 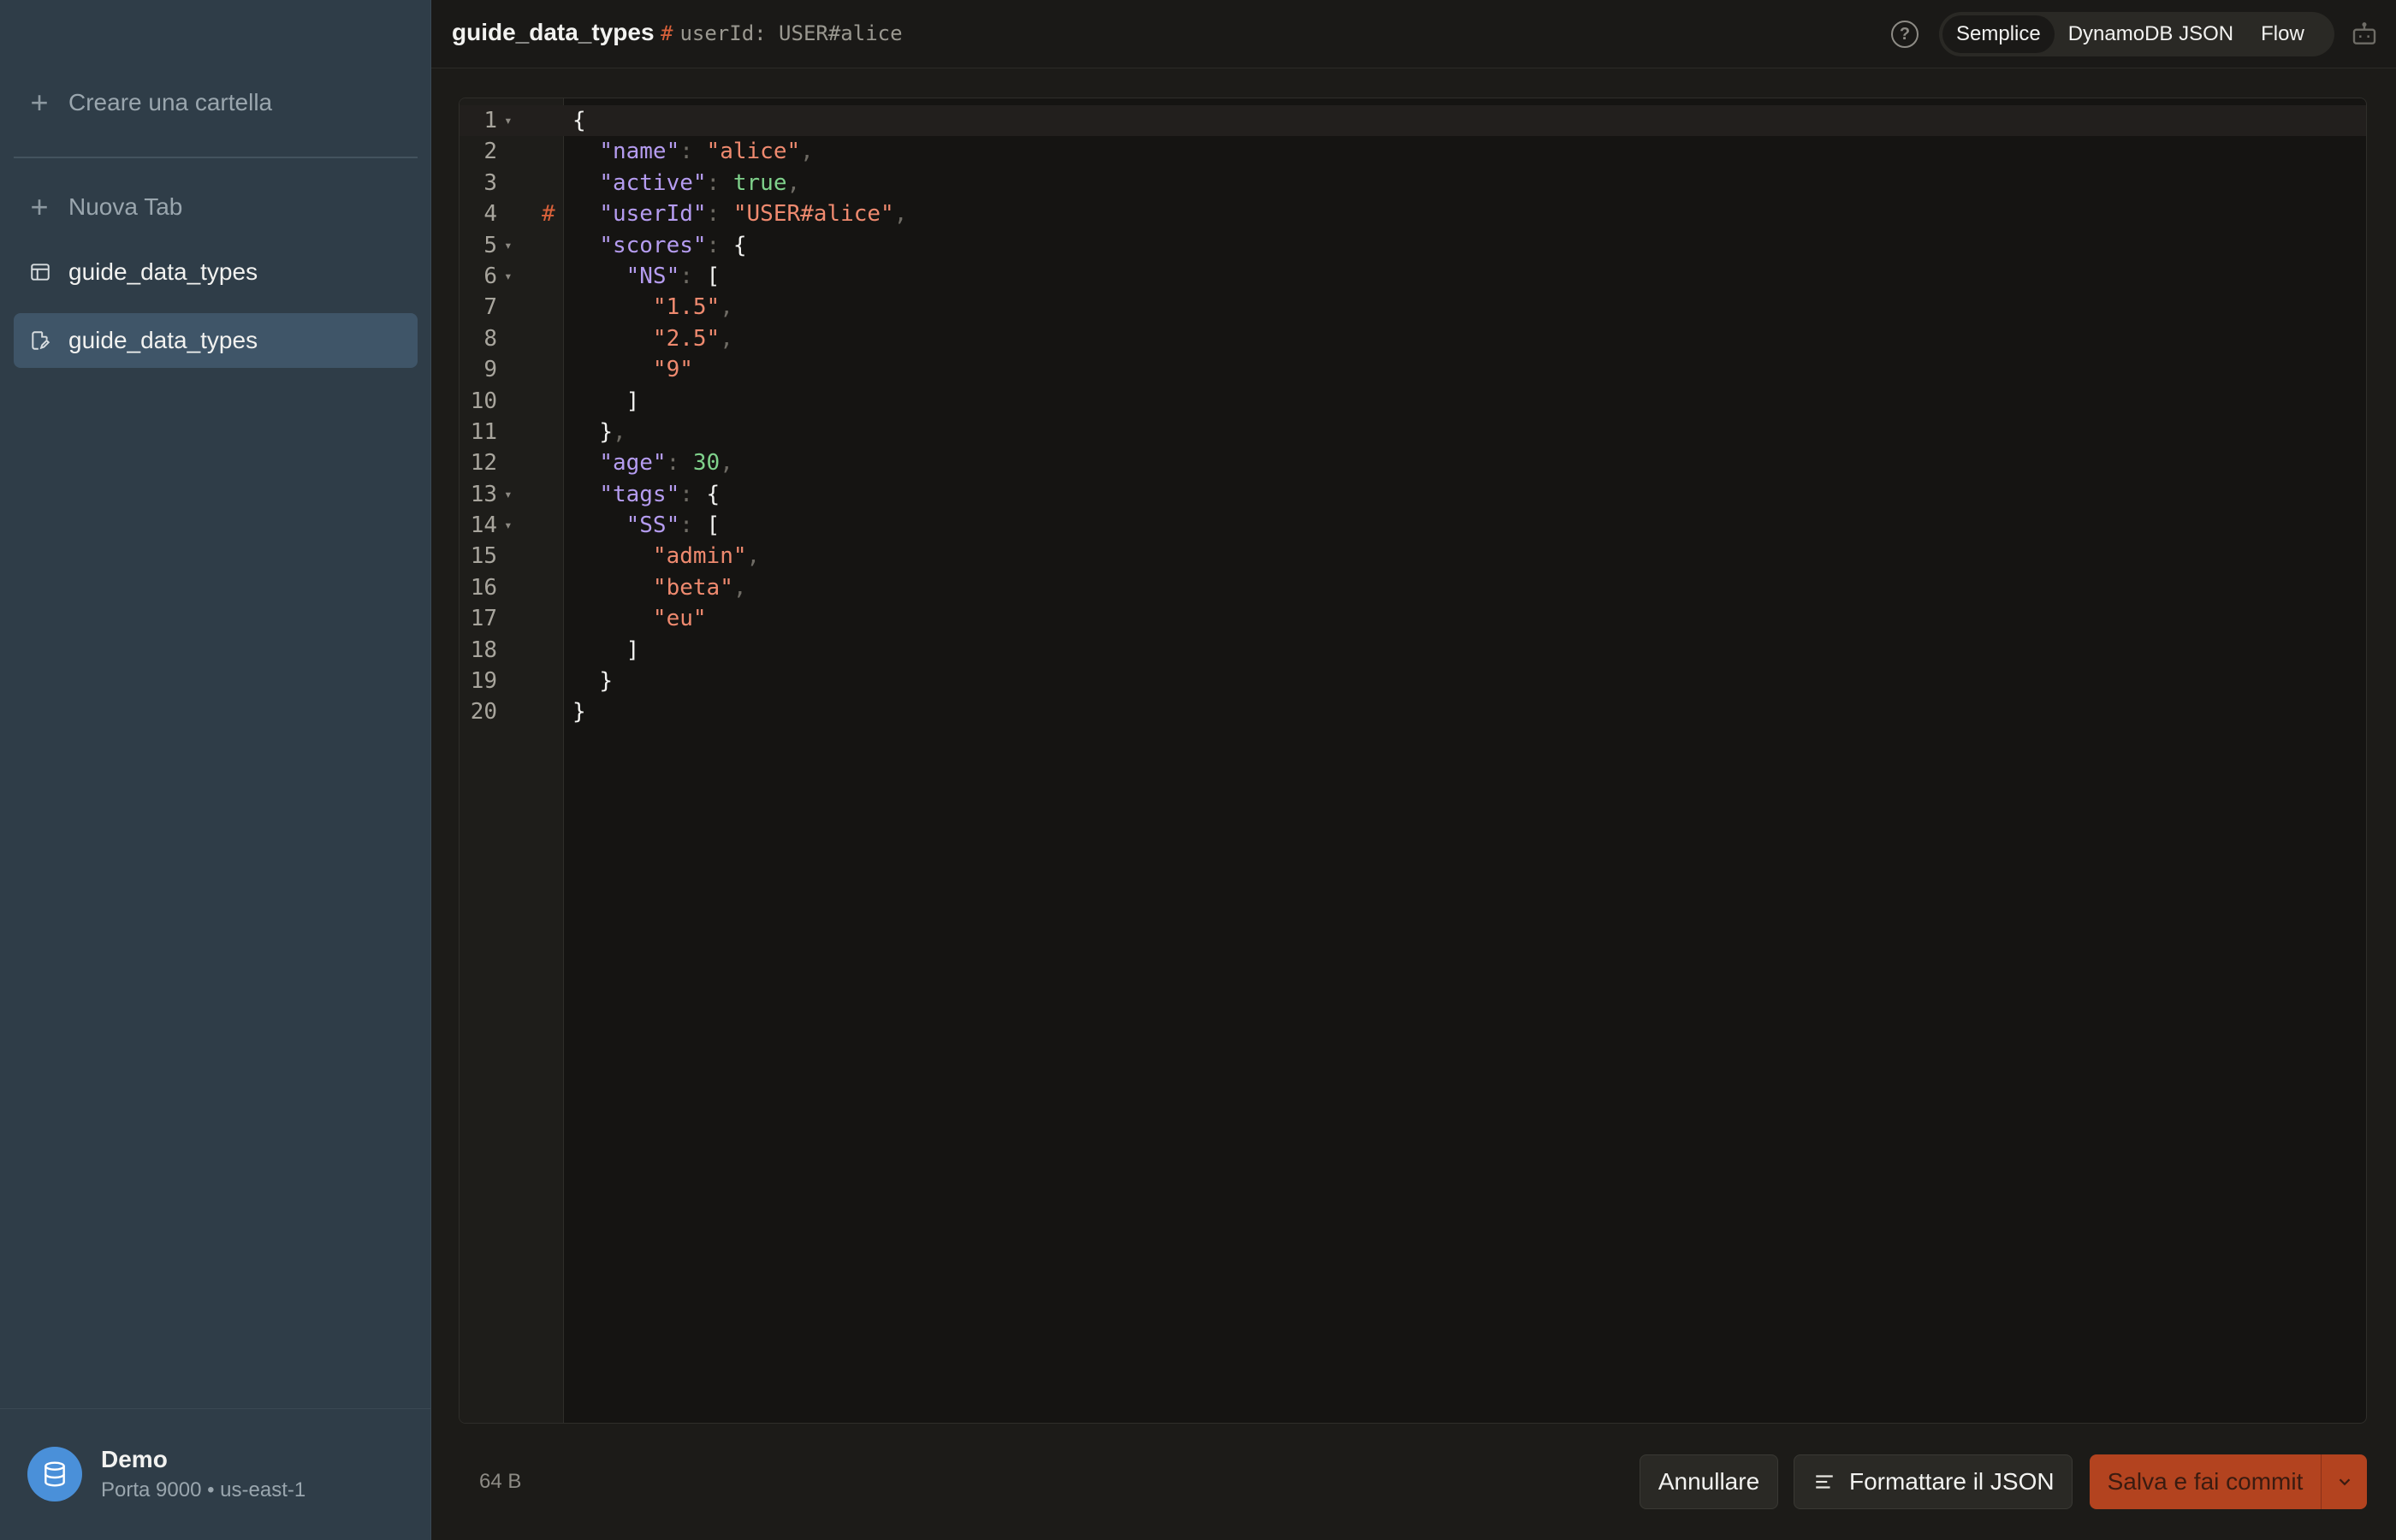 I want to click on line-number: 16, so click(x=484, y=587).